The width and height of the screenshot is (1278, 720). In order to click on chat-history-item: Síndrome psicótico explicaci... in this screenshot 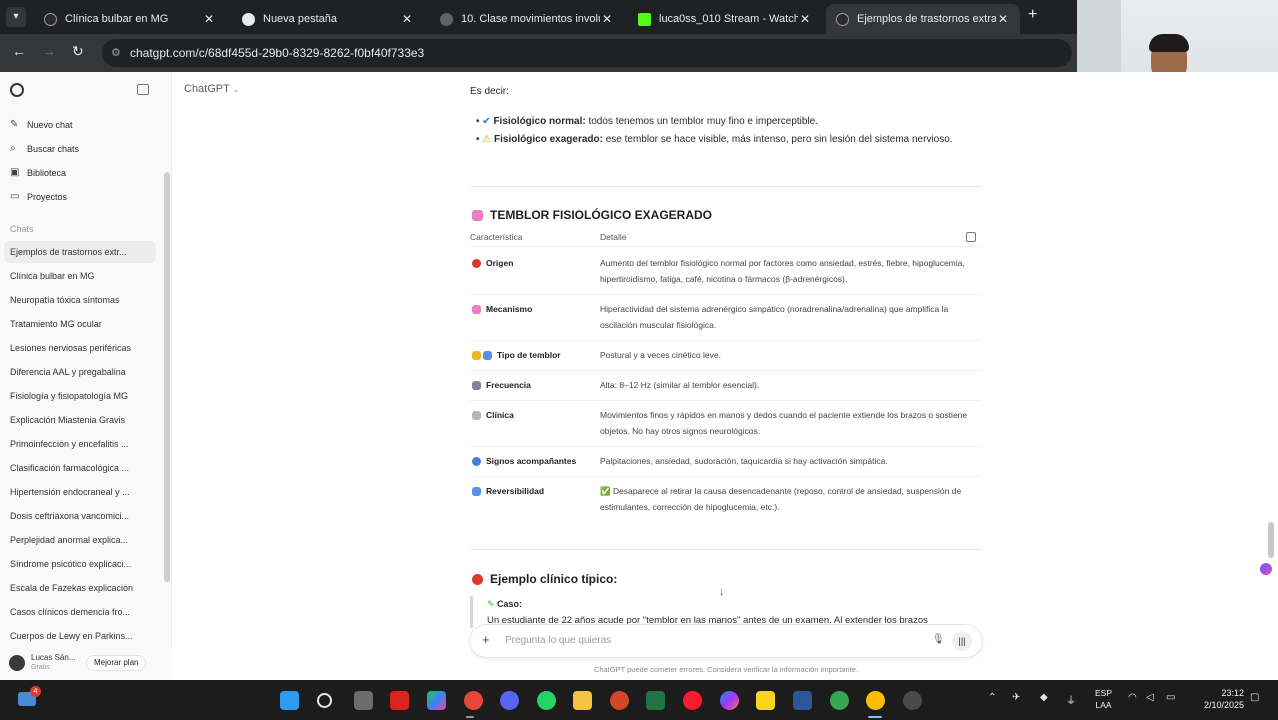, I will do `click(80, 564)`.